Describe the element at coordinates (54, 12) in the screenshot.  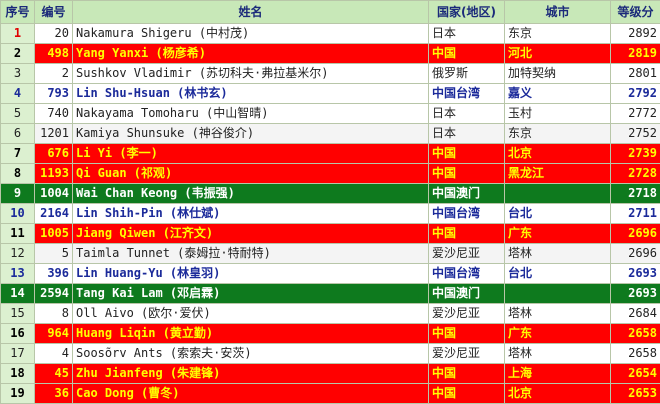
I see `col-header-num: 编号` at that location.